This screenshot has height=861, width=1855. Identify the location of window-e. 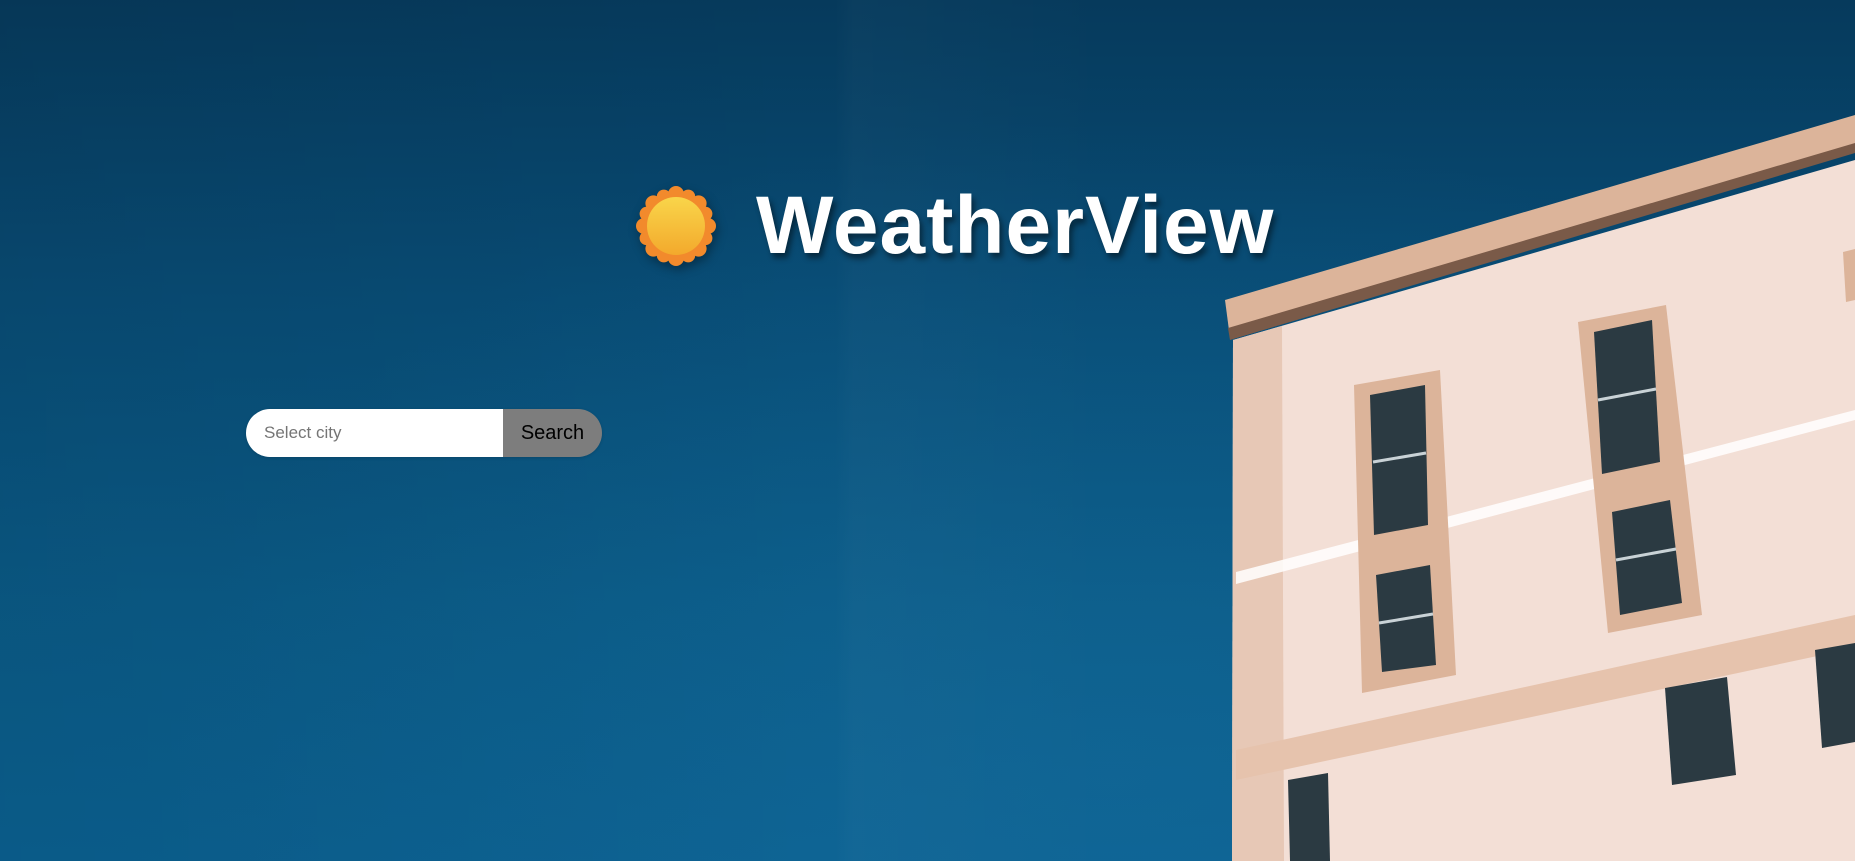
(1309, 817).